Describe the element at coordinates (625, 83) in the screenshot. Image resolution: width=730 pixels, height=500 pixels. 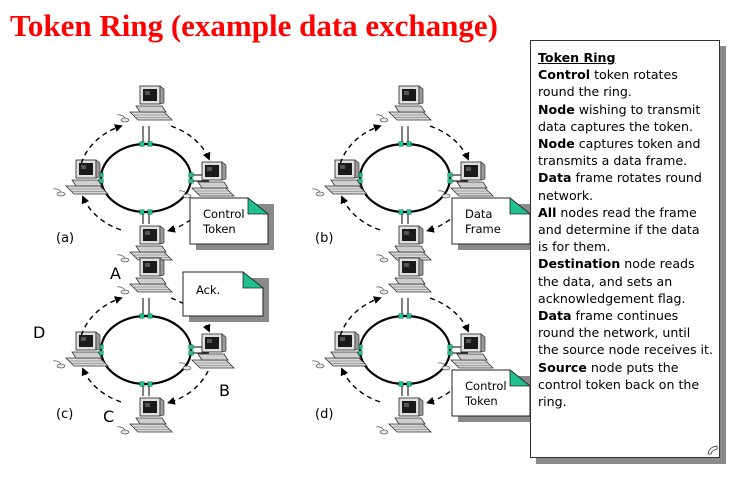
I see `panel-item: Control token rotates round the ring.` at that location.